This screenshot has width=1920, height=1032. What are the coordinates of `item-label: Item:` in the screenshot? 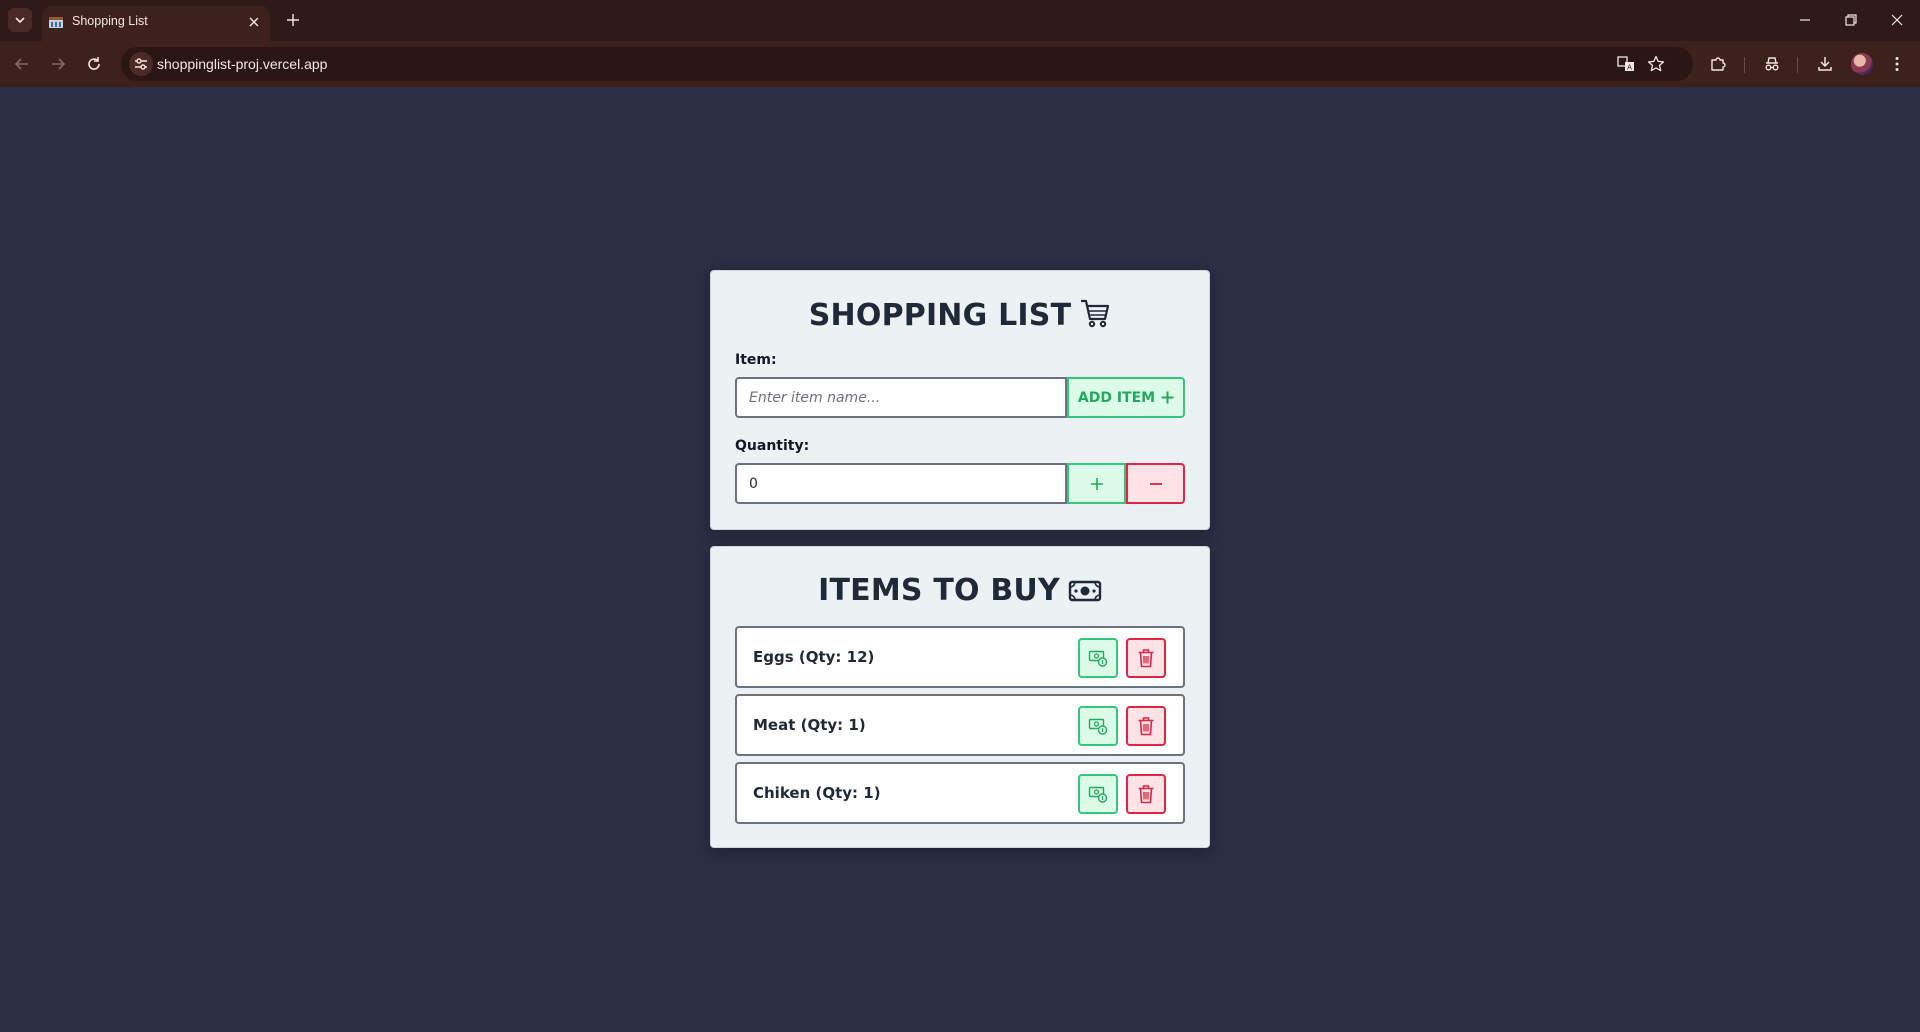 It's located at (756, 360).